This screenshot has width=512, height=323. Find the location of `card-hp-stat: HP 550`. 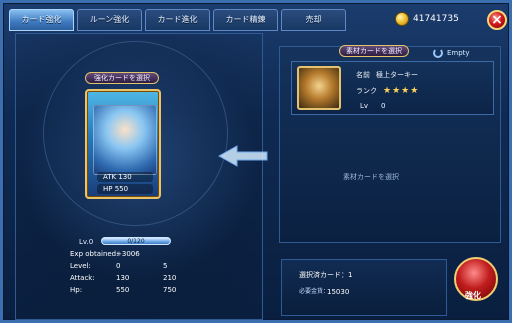

card-hp-stat: HP 550 is located at coordinates (125, 189).